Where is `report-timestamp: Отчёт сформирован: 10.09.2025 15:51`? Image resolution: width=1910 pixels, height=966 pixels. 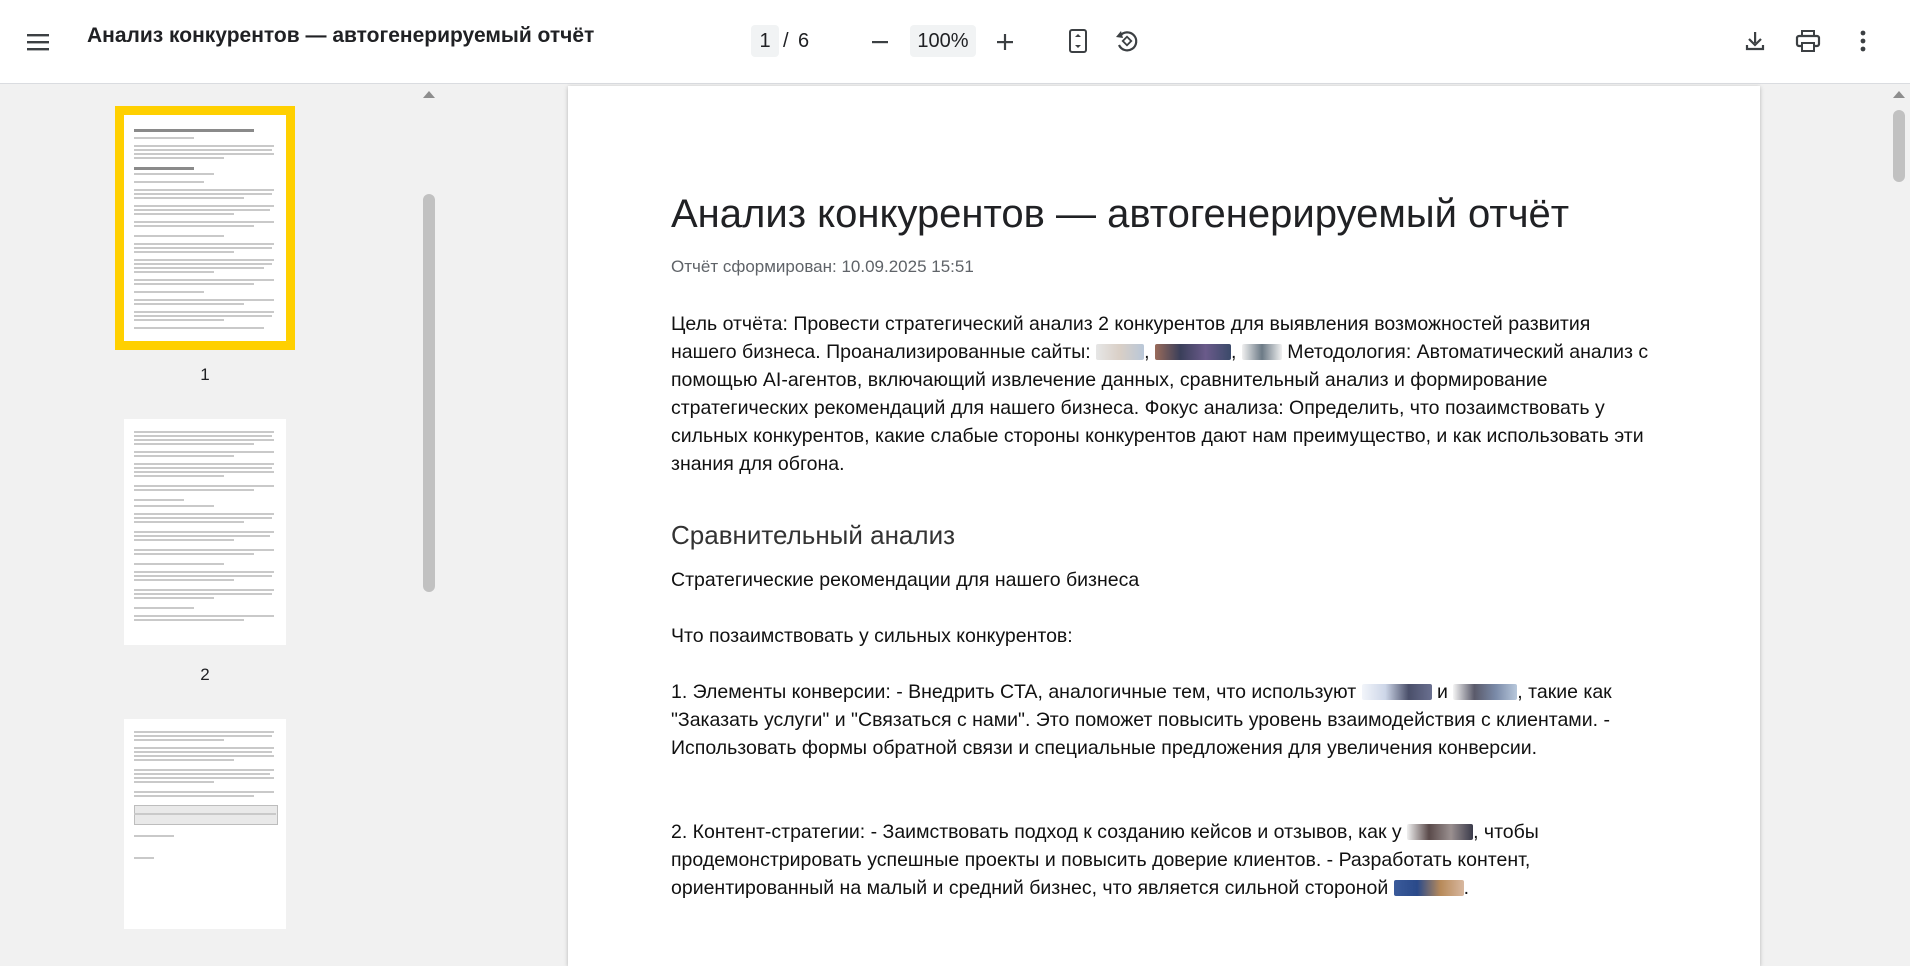
report-timestamp: Отчёт сформирован: 10.09.2025 15:51 is located at coordinates (822, 266).